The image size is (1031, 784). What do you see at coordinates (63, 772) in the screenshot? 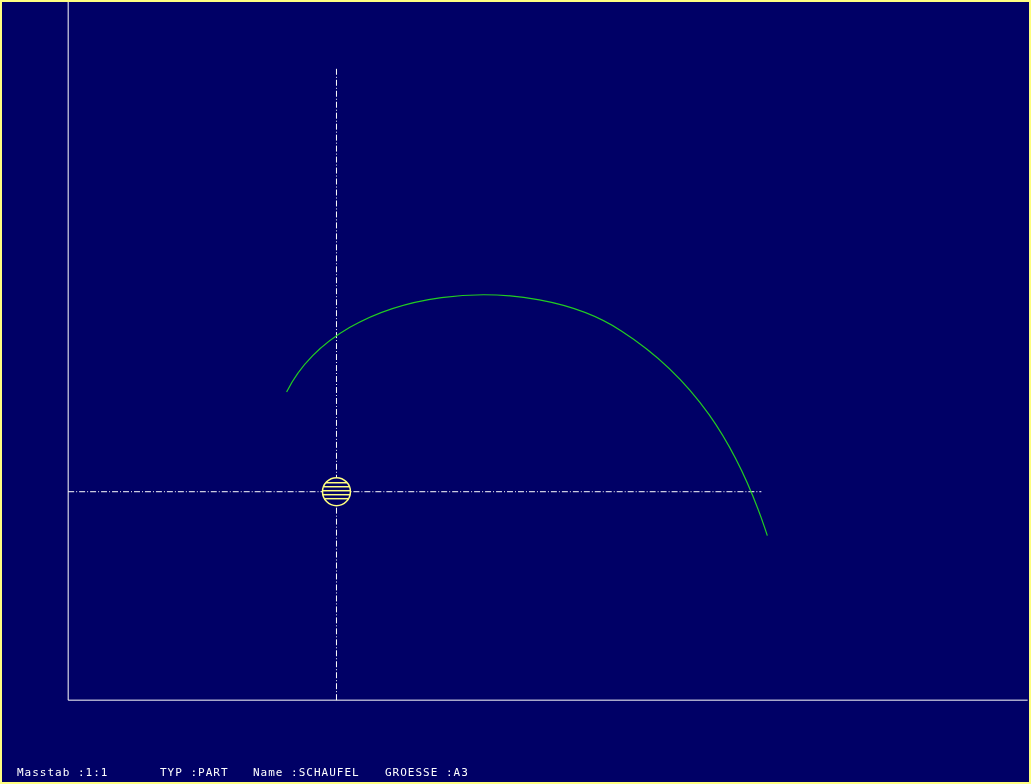
I see `status-text: Masstab :1:1` at bounding box center [63, 772].